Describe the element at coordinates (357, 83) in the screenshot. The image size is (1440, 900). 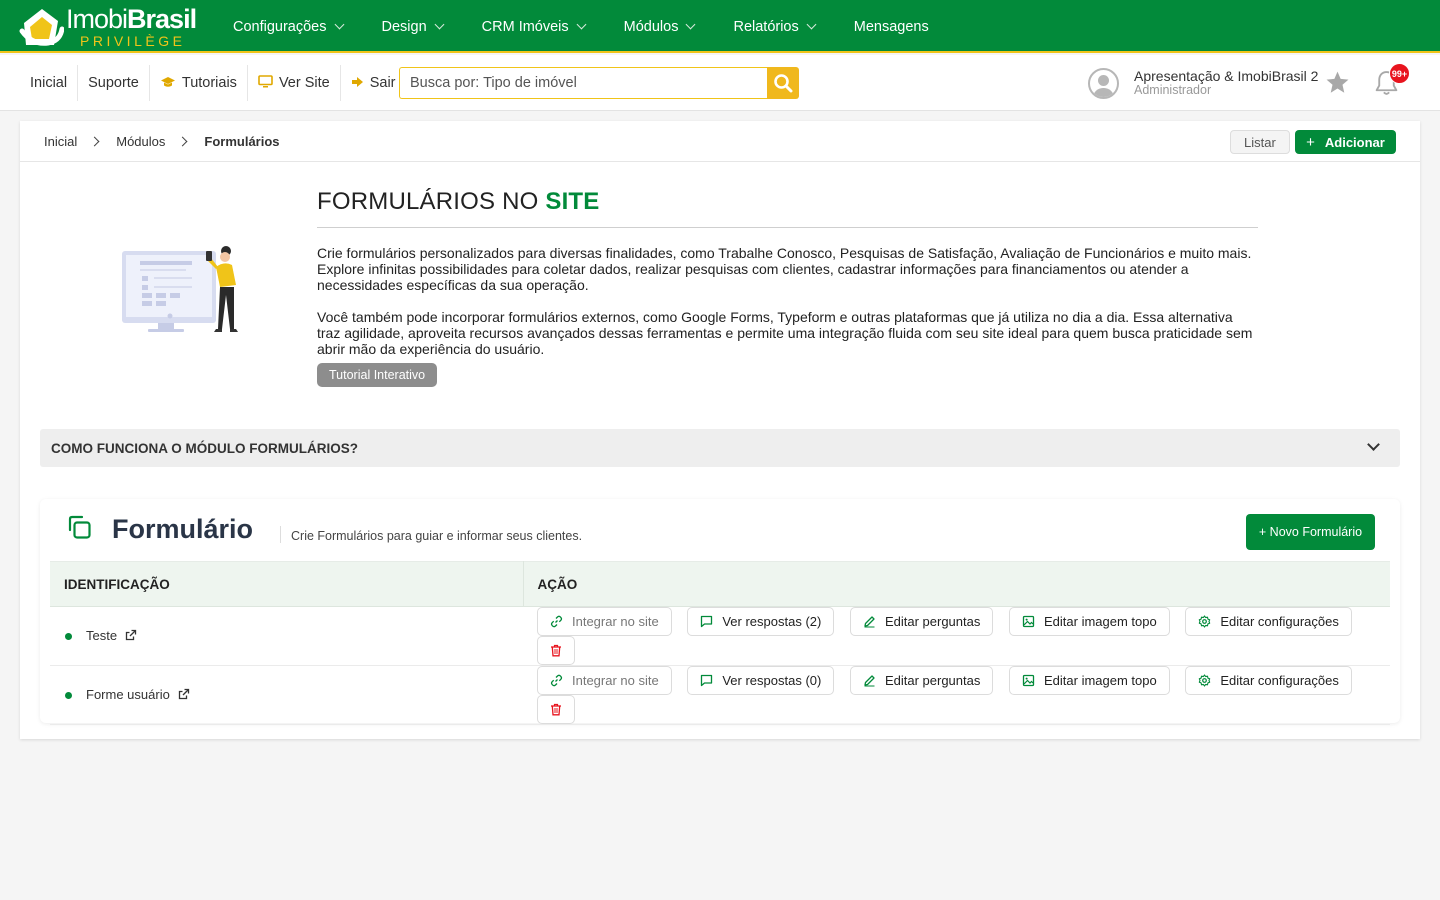
I see `sign-out-icon` at that location.